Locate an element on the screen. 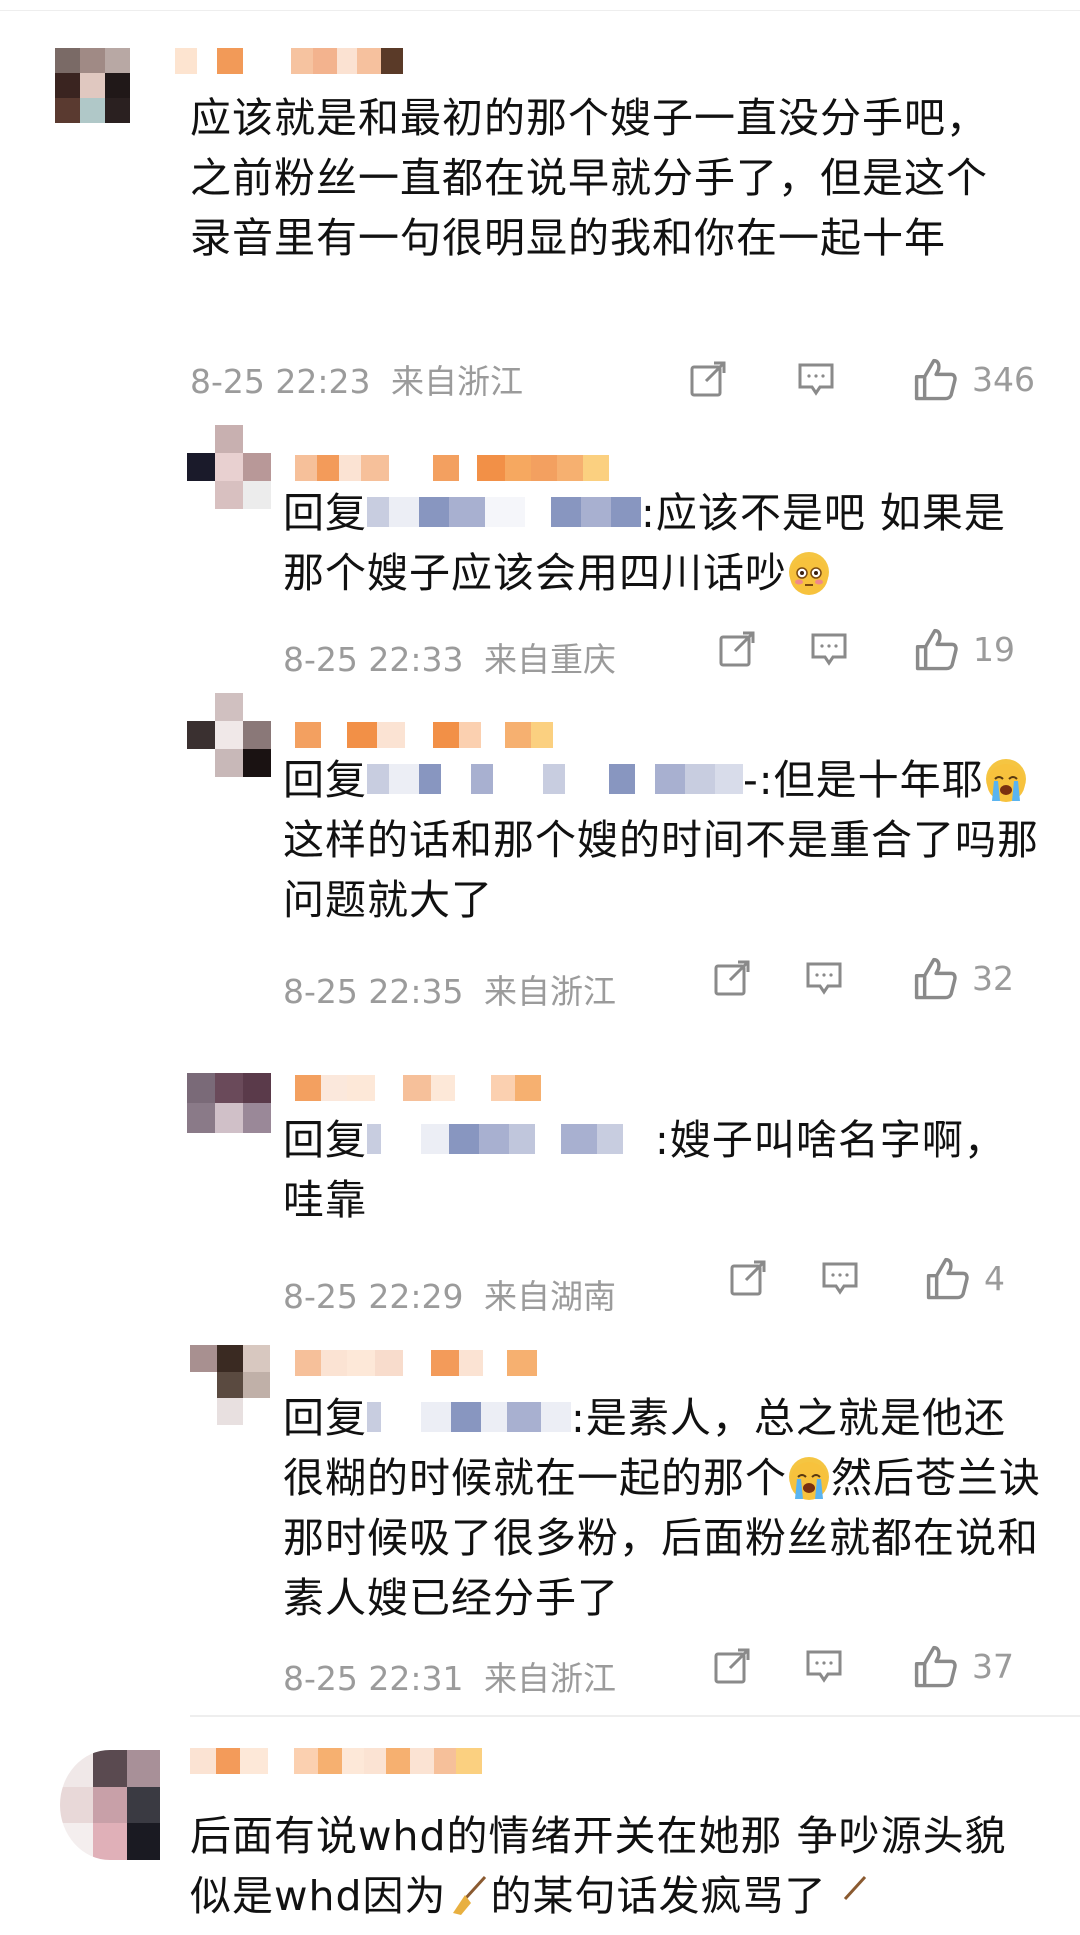 This screenshot has width=1080, height=1935. reply-text-content-a: -:但是十年耶 is located at coordinates (863, 780).